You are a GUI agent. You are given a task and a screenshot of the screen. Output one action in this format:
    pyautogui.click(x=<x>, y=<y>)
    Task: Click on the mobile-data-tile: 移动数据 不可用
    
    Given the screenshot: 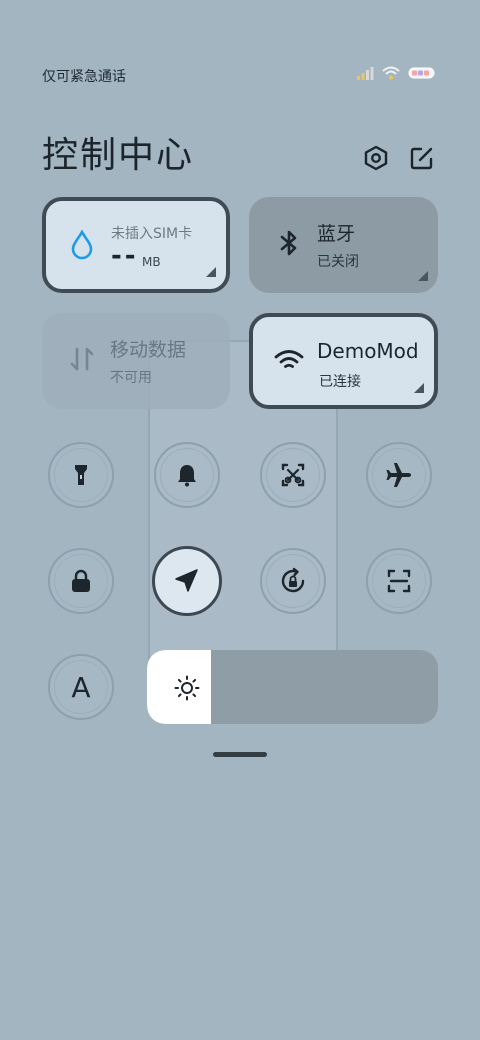 What is the action you would take?
    pyautogui.click(x=136, y=361)
    